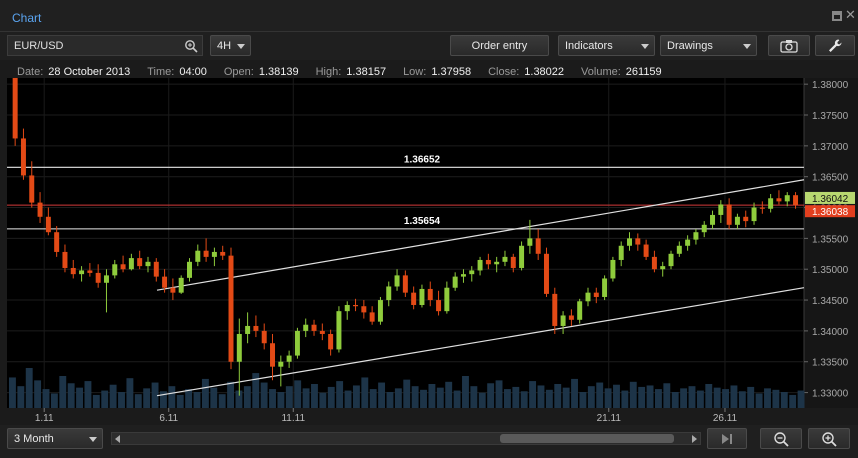 This screenshot has height=458, width=858. What do you see at coordinates (835, 45) in the screenshot?
I see `settings-button` at bounding box center [835, 45].